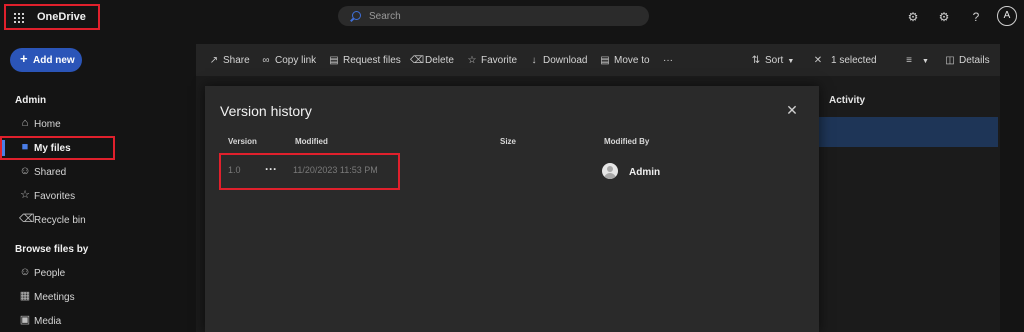  I want to click on version-number: 1.0, so click(234, 170).